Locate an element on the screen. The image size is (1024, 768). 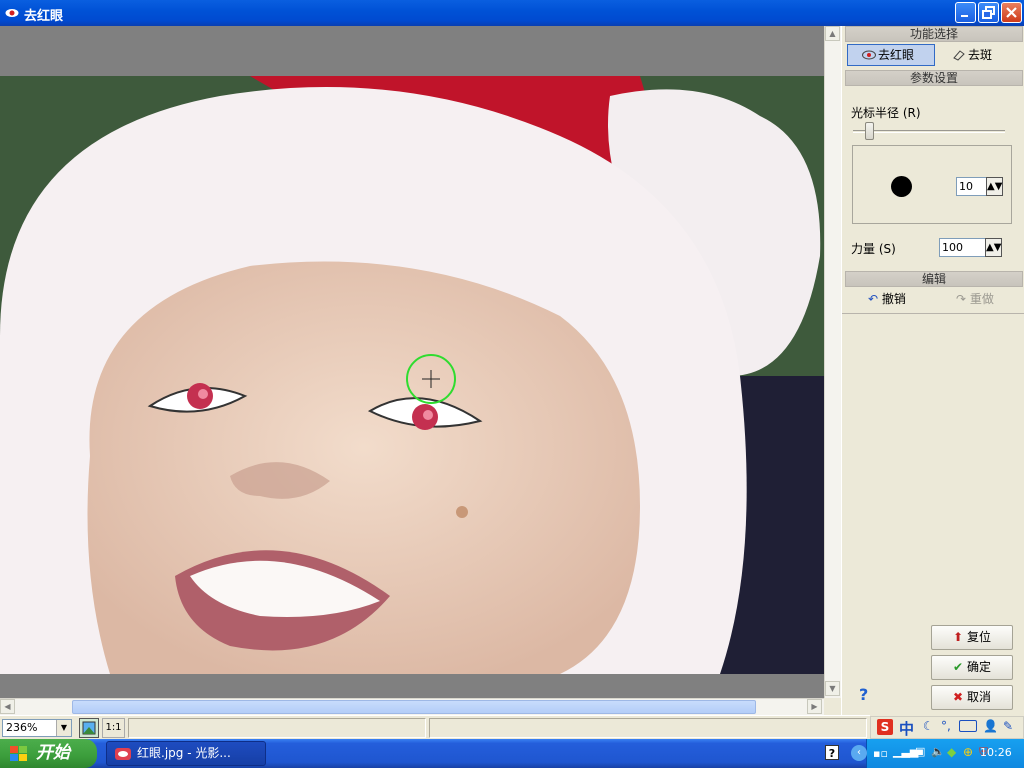
vertical-scrollbar: ▲ ▼ is located at coordinates (832, 362).